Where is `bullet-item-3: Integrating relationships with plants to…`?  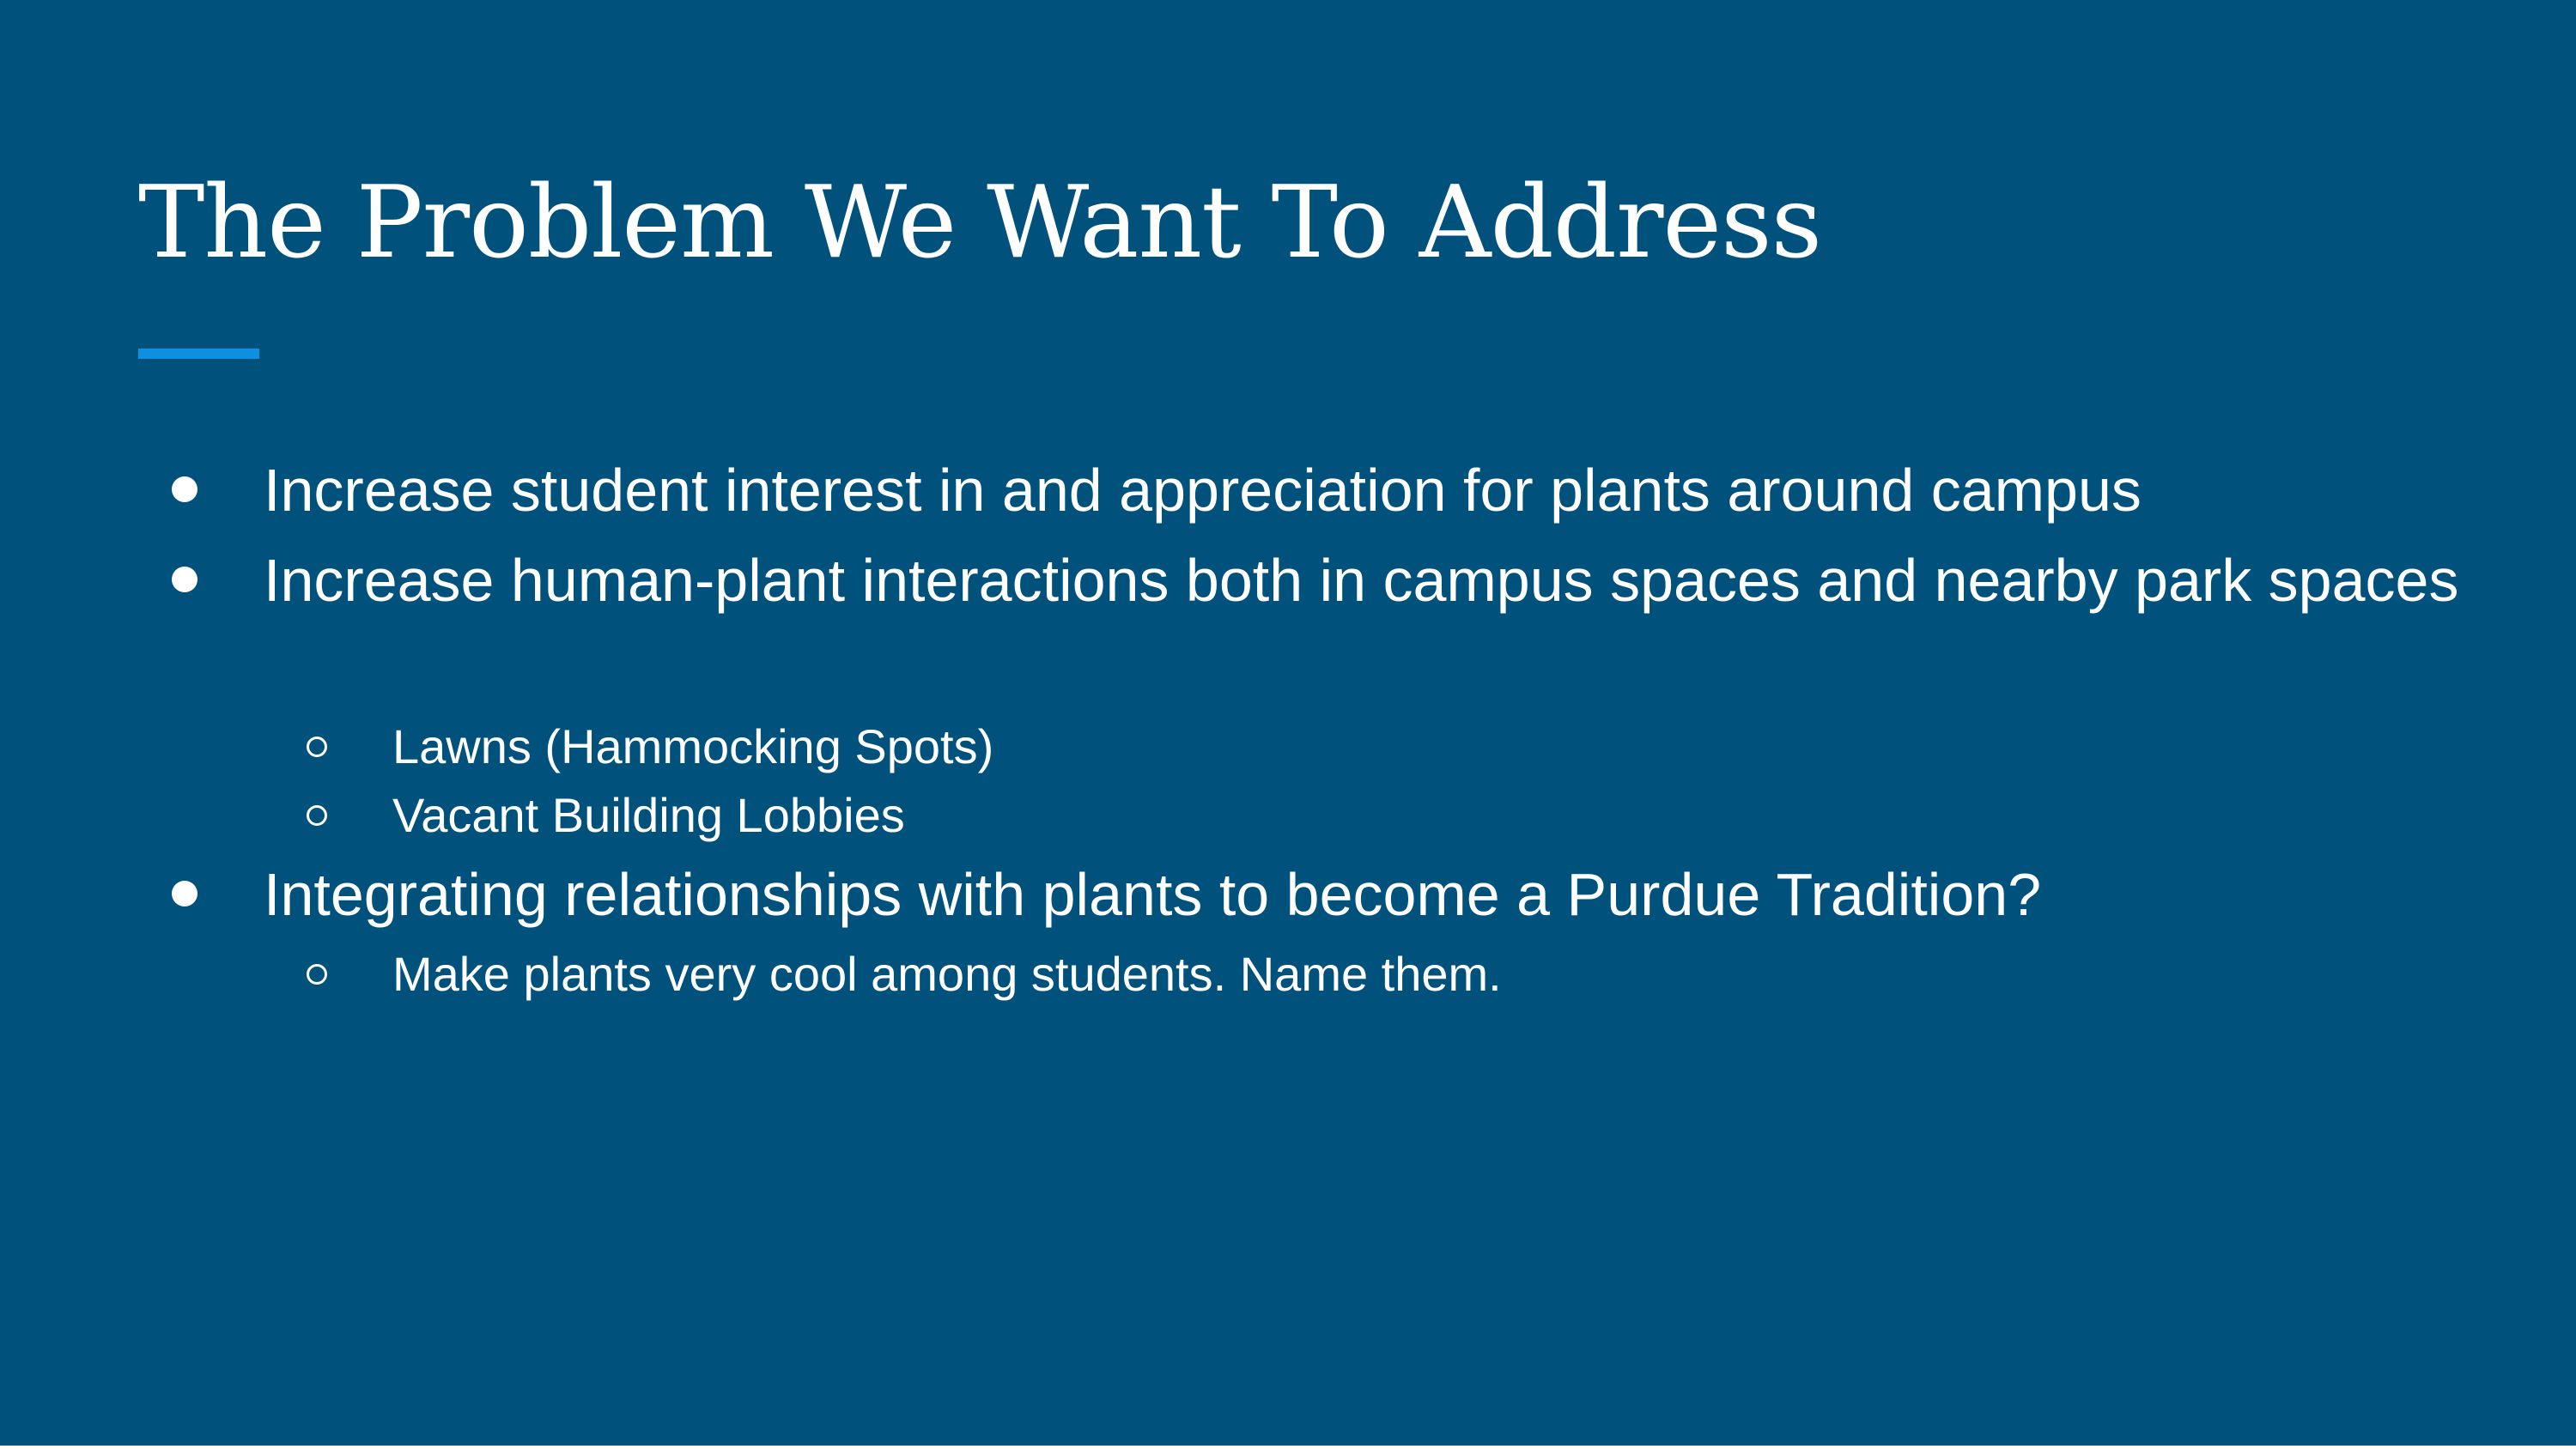
bullet-item-3: Integrating relationships with plants to… is located at coordinates (1153, 895).